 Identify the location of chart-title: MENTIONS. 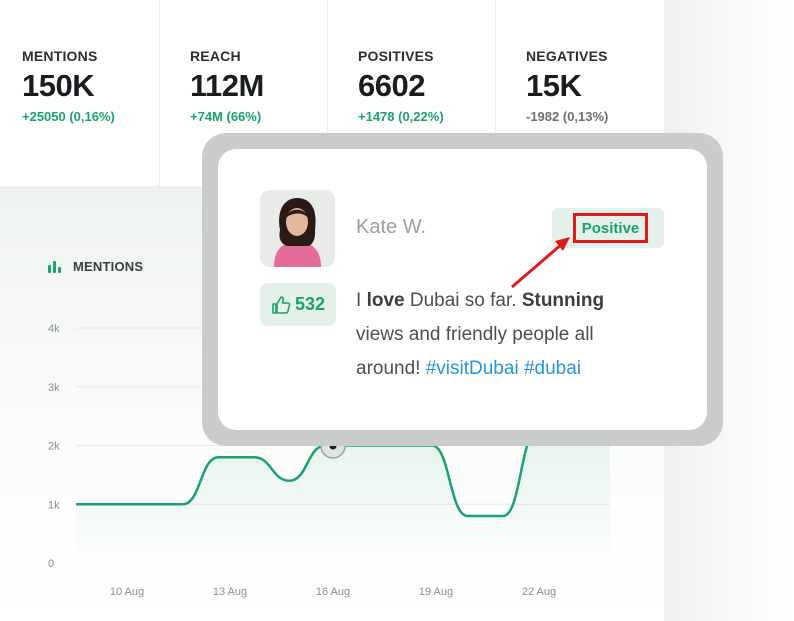
(95, 266).